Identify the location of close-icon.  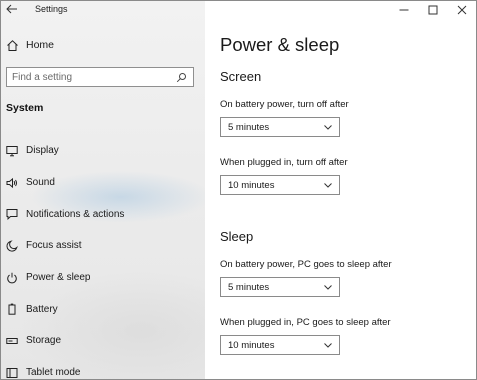
(461, 10).